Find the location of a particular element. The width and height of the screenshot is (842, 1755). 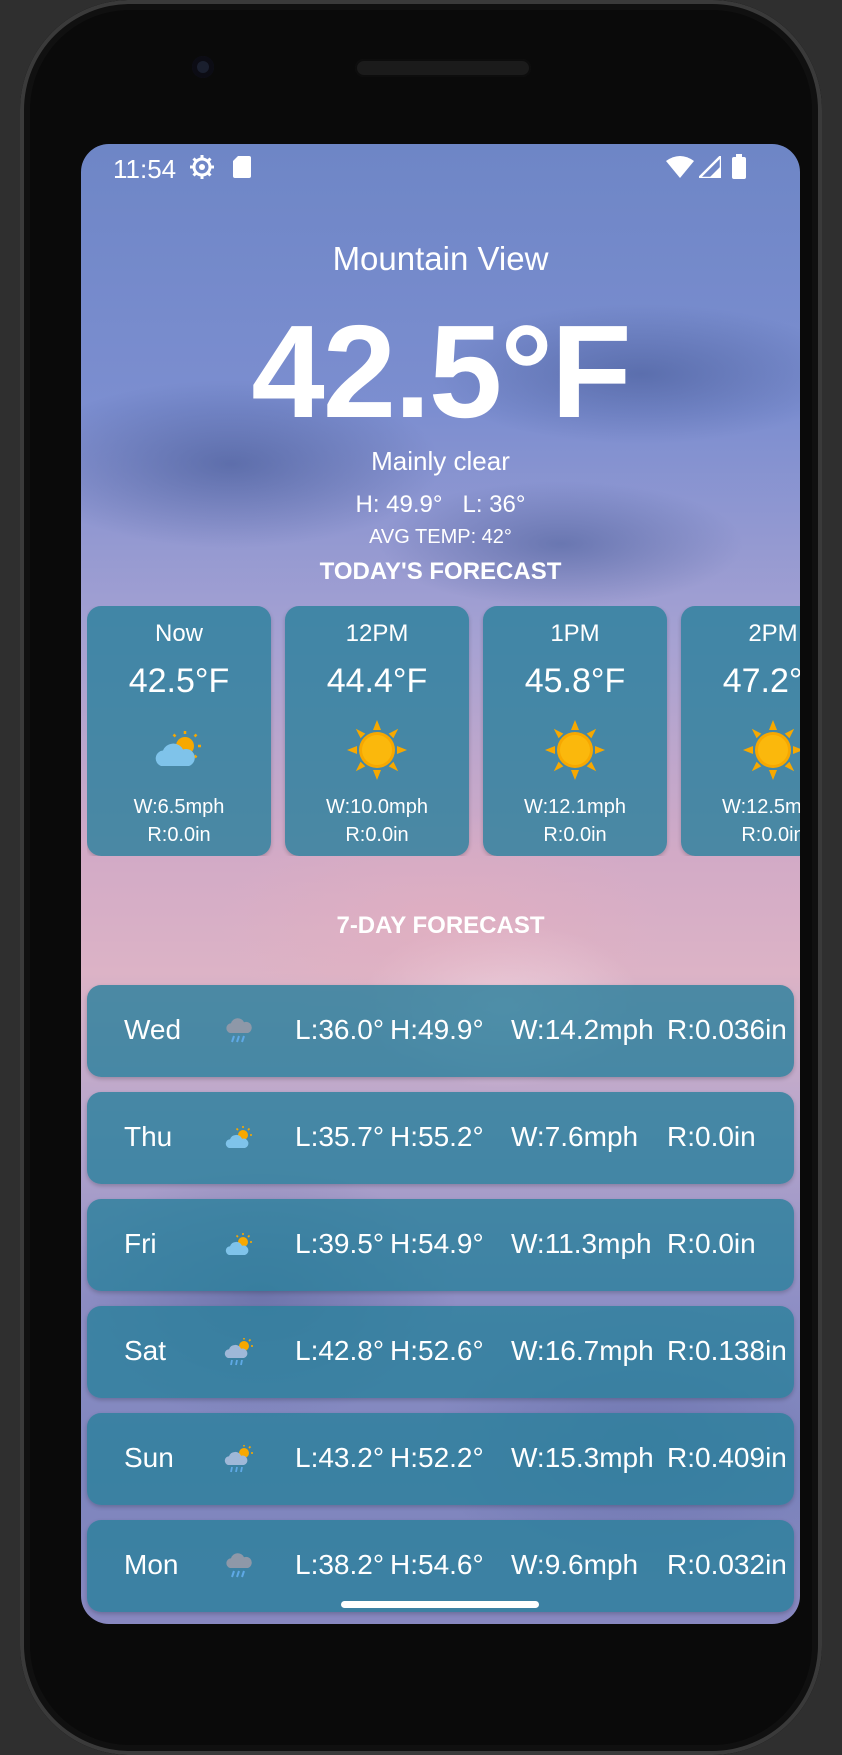

day-wind: W:11.3mph is located at coordinates (581, 1243).